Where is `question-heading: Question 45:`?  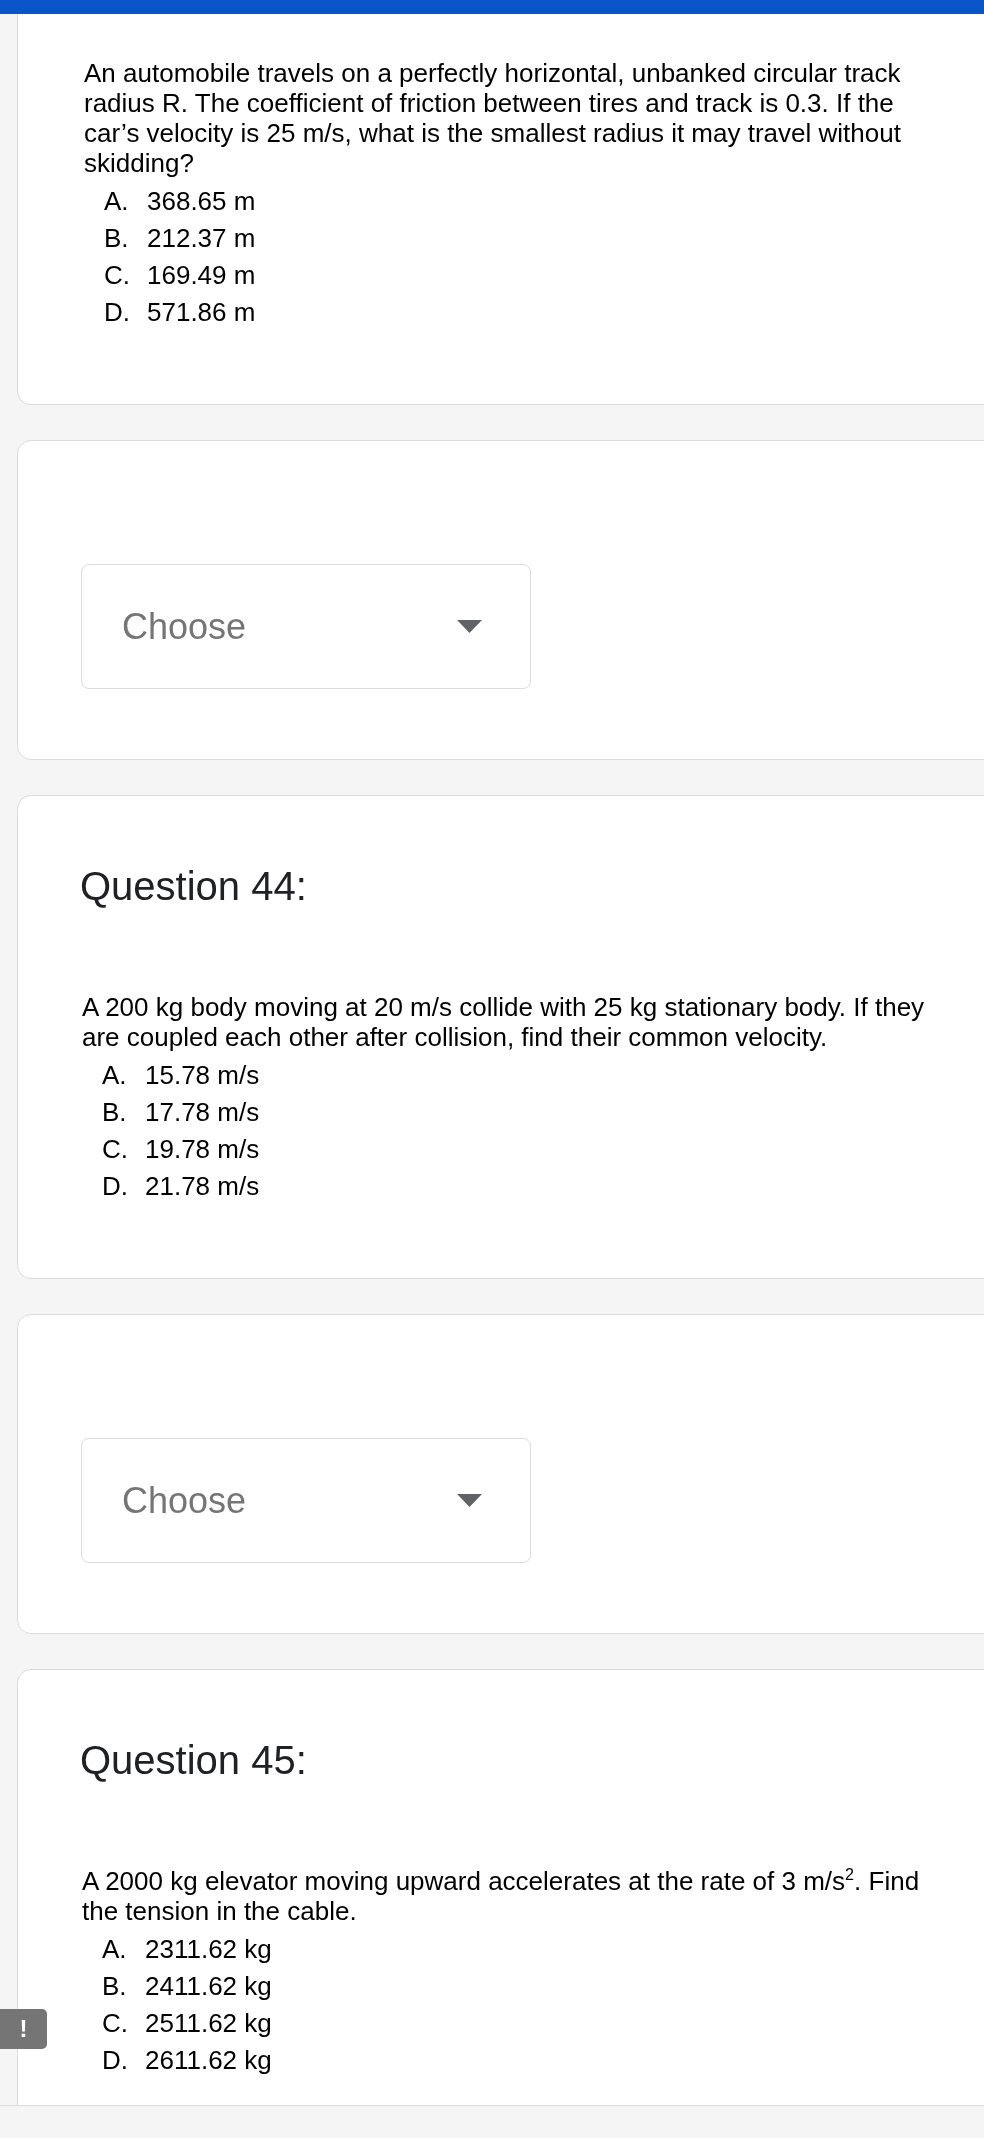 question-heading: Question 45: is located at coordinates (194, 1760).